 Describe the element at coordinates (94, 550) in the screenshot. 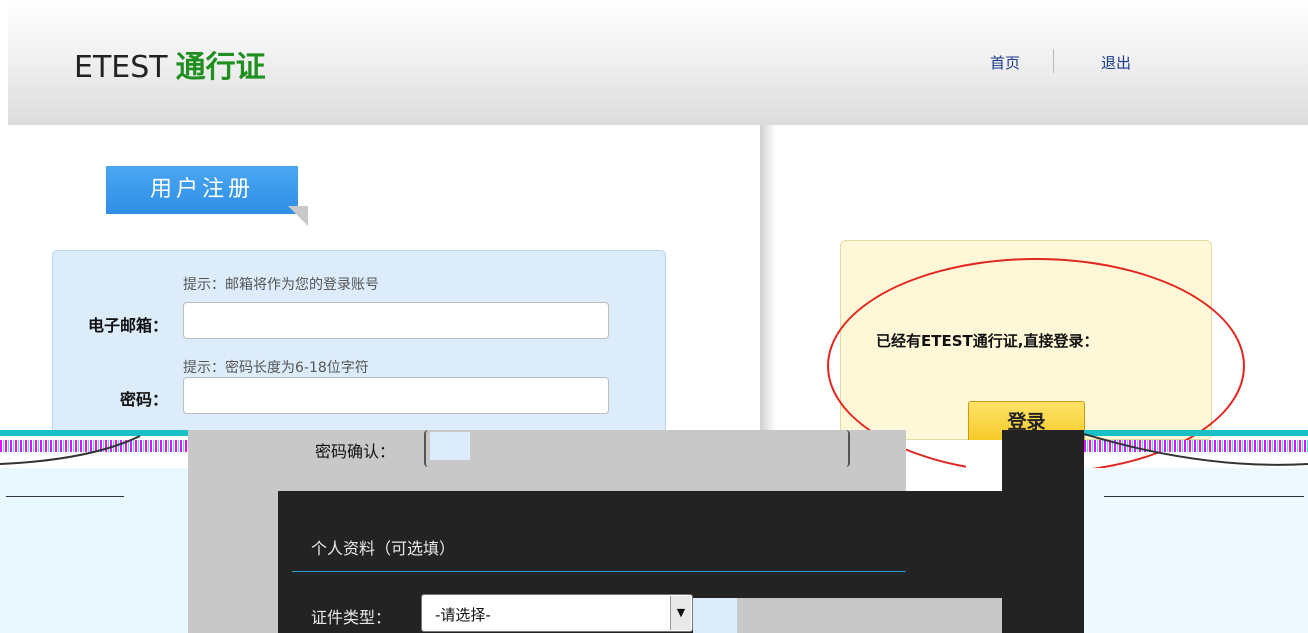

I see `lower-left-area` at that location.